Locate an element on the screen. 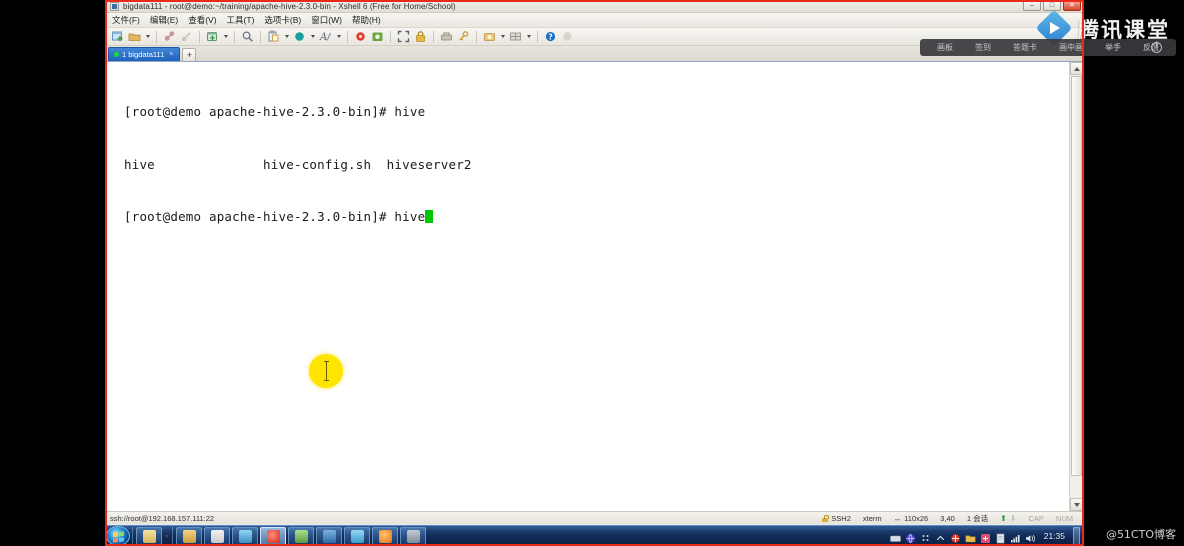 Image resolution: width=1184 pixels, height=546 pixels. download-arrow-icon: ⬇ is located at coordinates (1013, 518).